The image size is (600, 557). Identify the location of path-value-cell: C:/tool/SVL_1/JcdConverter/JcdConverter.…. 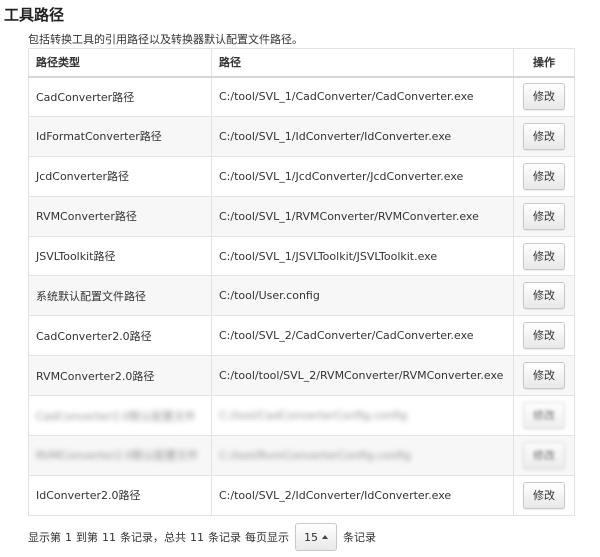
(362, 176).